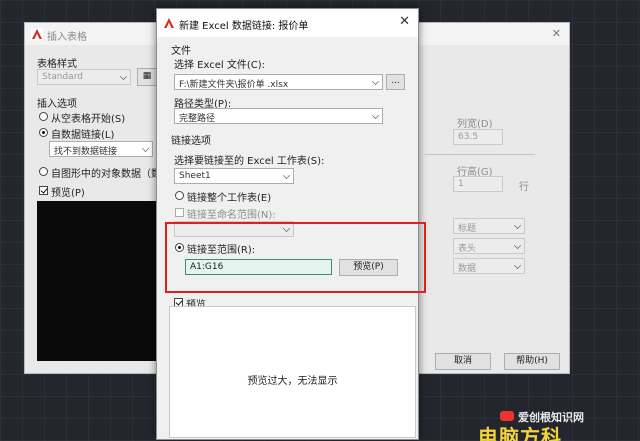  What do you see at coordinates (489, 246) in the screenshot?
I see `second-row-style-combo: 表头` at bounding box center [489, 246].